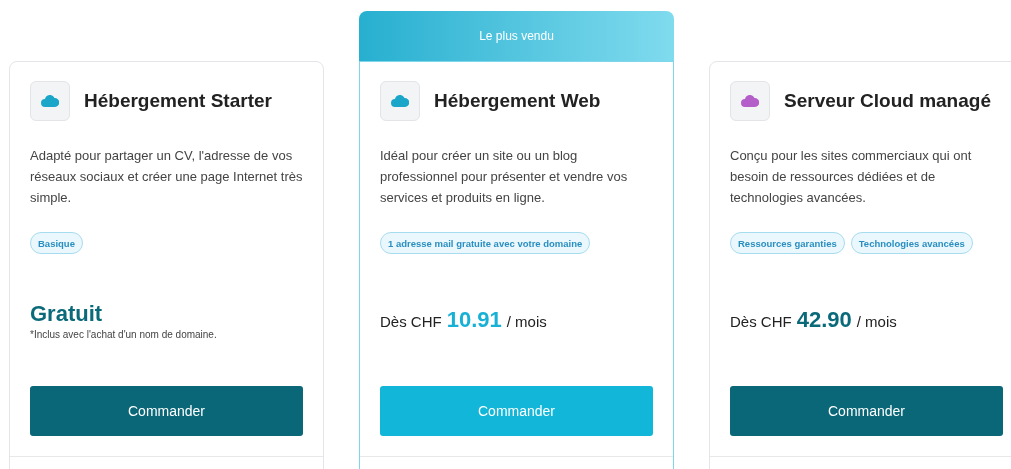  I want to click on feature-tag: Technologies avancées, so click(911, 243).